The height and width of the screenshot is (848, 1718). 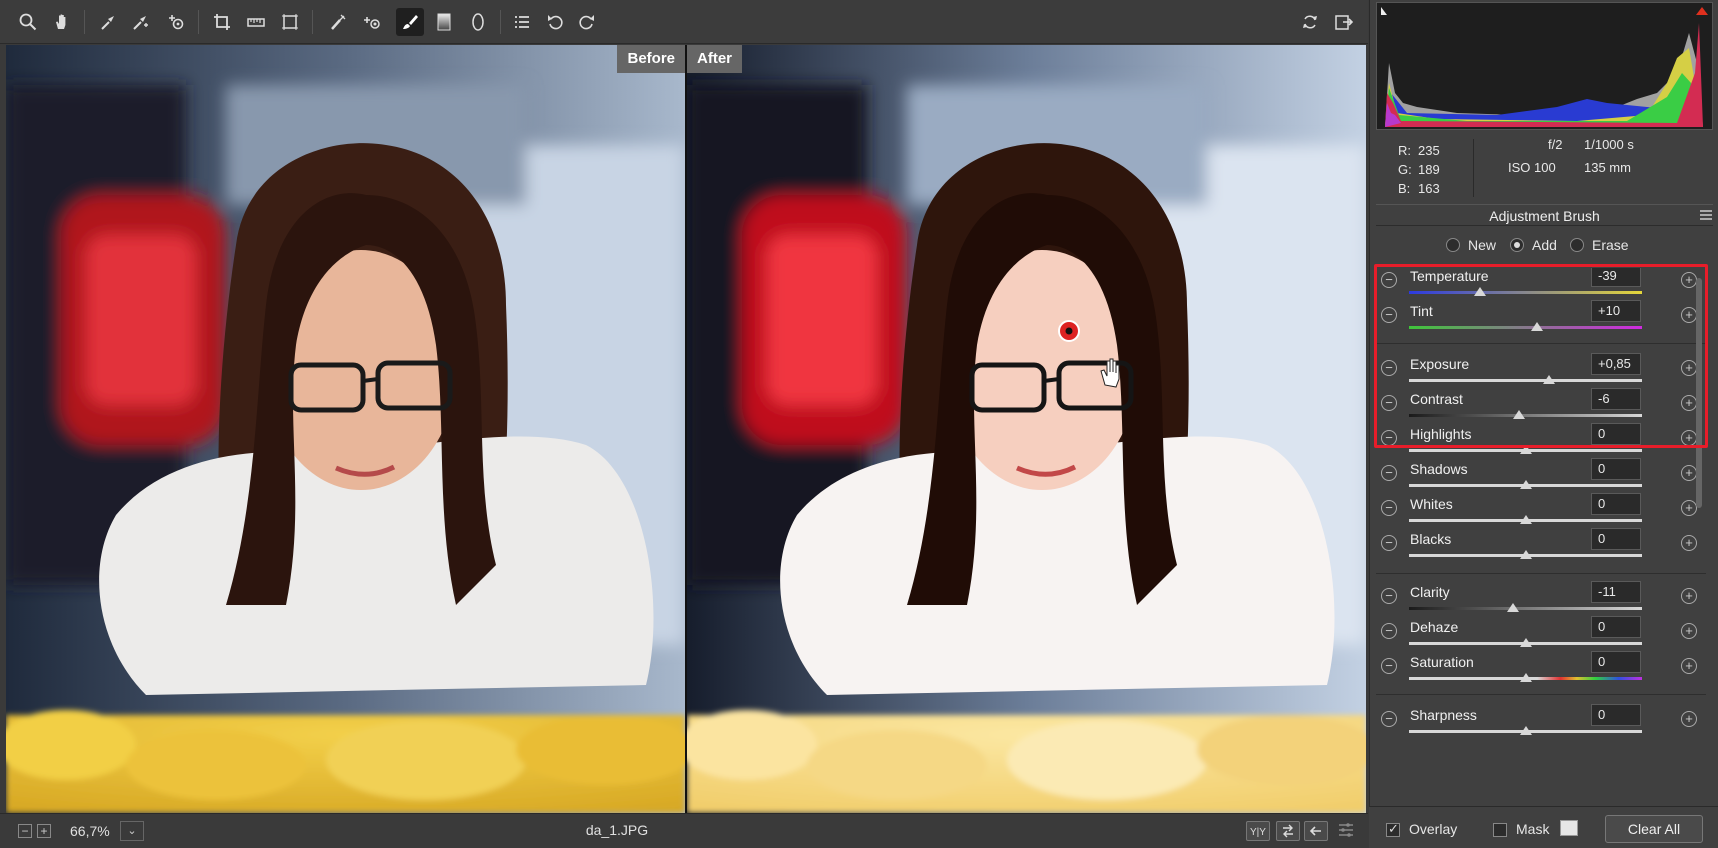 What do you see at coordinates (176, 22) in the screenshot?
I see `targeted-adjustment-icon` at bounding box center [176, 22].